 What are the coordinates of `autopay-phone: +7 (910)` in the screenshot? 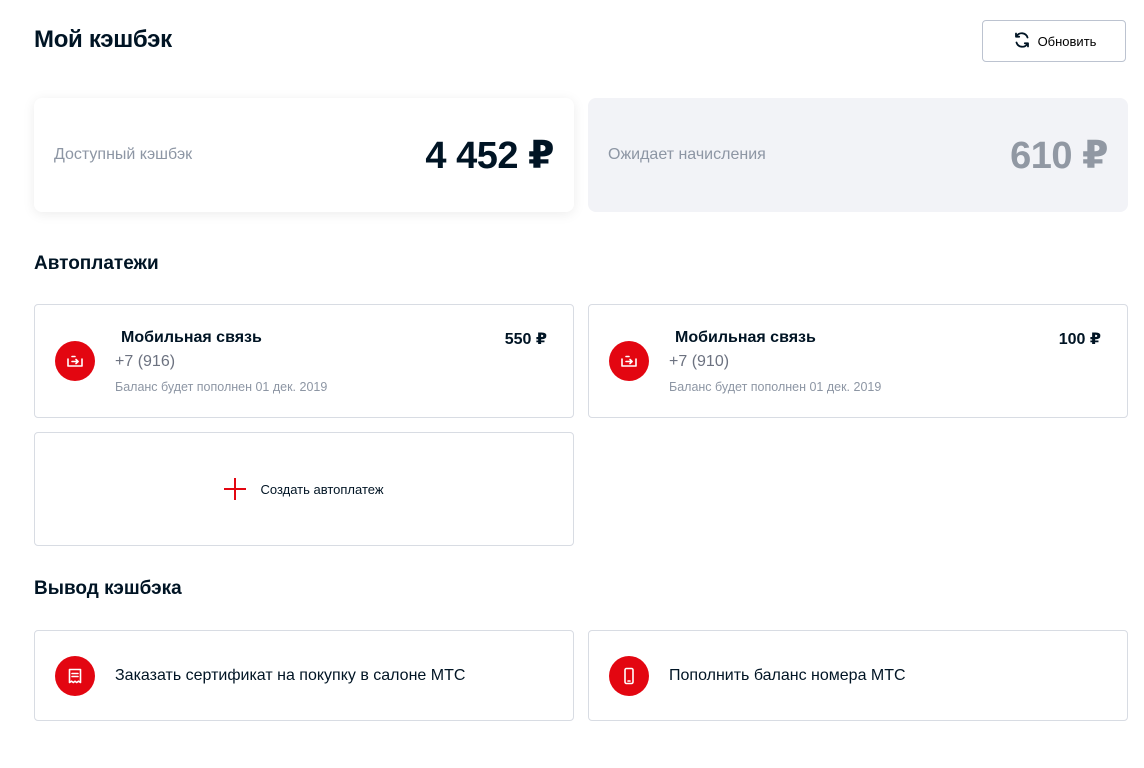 It's located at (699, 361).